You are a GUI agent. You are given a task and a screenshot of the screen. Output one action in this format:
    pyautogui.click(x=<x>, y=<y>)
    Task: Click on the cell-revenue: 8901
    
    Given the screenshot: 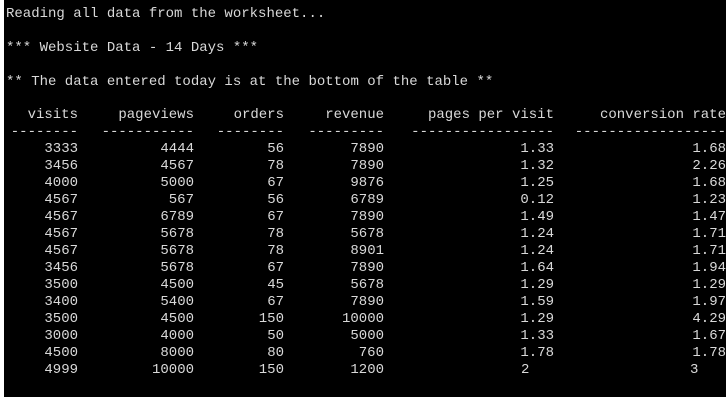 What is the action you would take?
    pyautogui.click(x=367, y=251)
    